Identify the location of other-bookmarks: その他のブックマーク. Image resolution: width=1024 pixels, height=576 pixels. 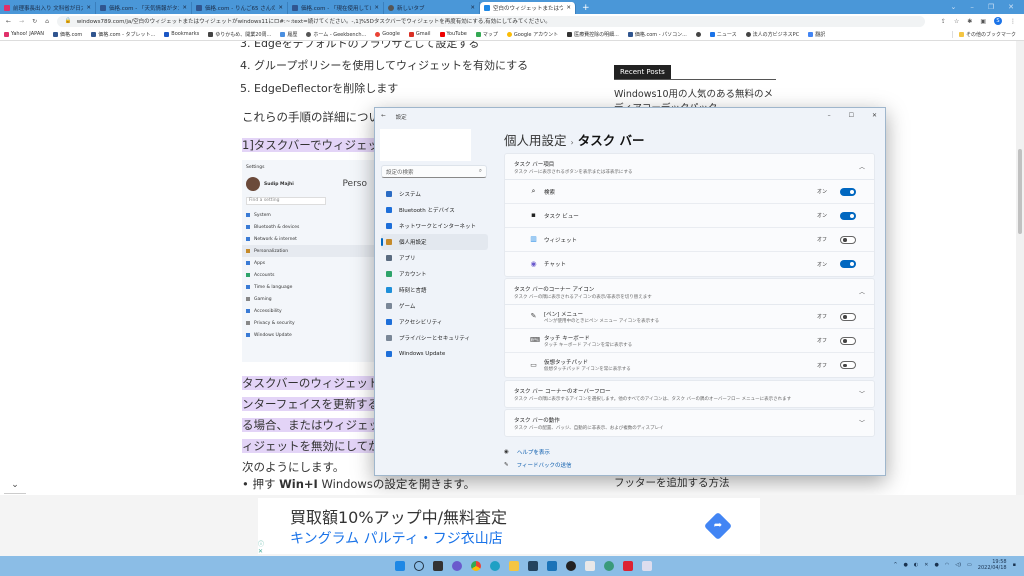
(983, 34).